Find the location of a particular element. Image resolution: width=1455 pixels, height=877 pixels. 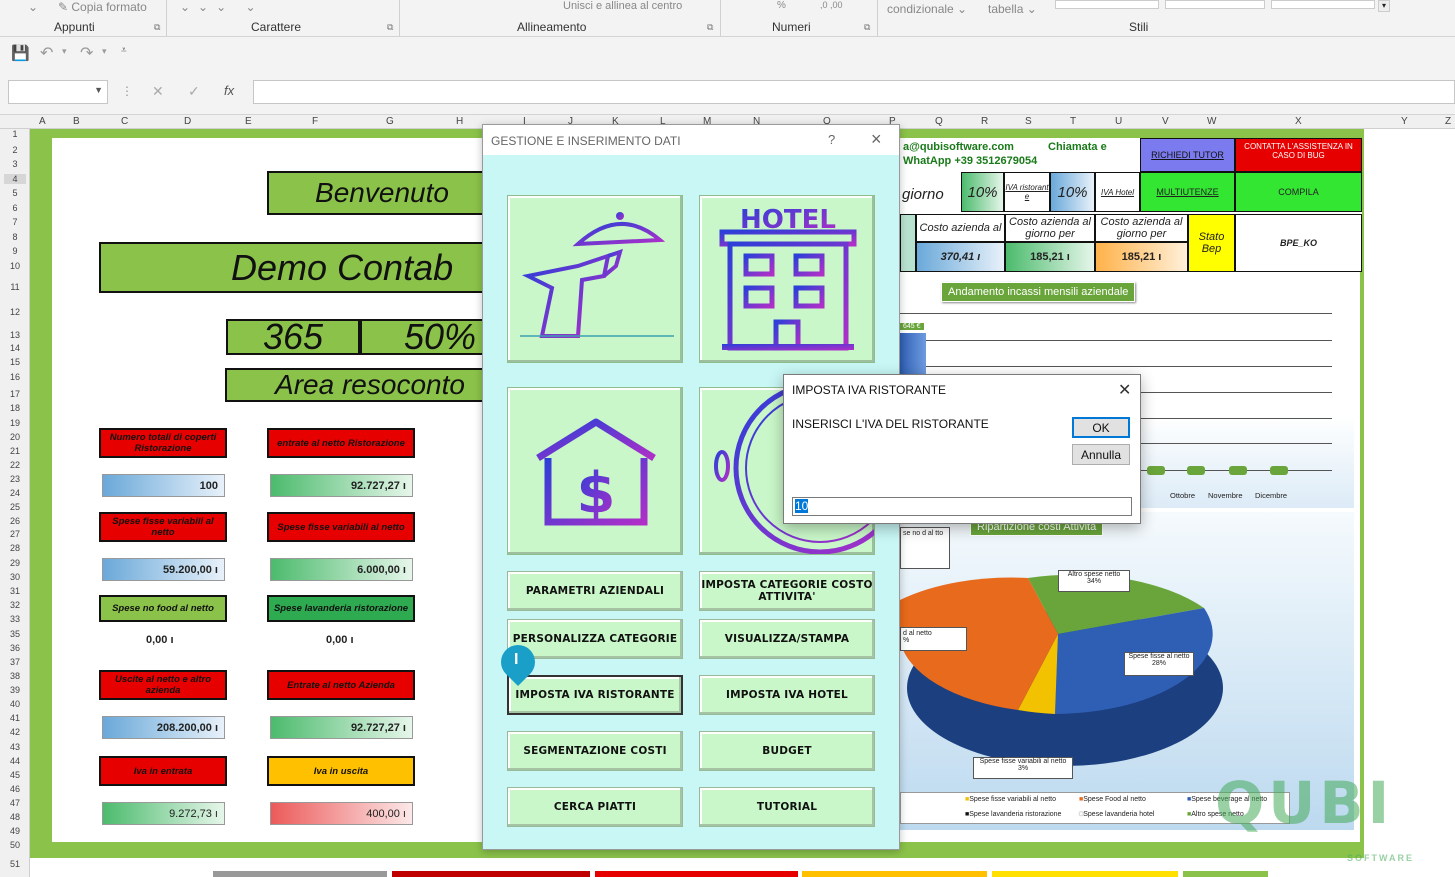

contact-email: a@qubisoftware.com is located at coordinates (958, 147).